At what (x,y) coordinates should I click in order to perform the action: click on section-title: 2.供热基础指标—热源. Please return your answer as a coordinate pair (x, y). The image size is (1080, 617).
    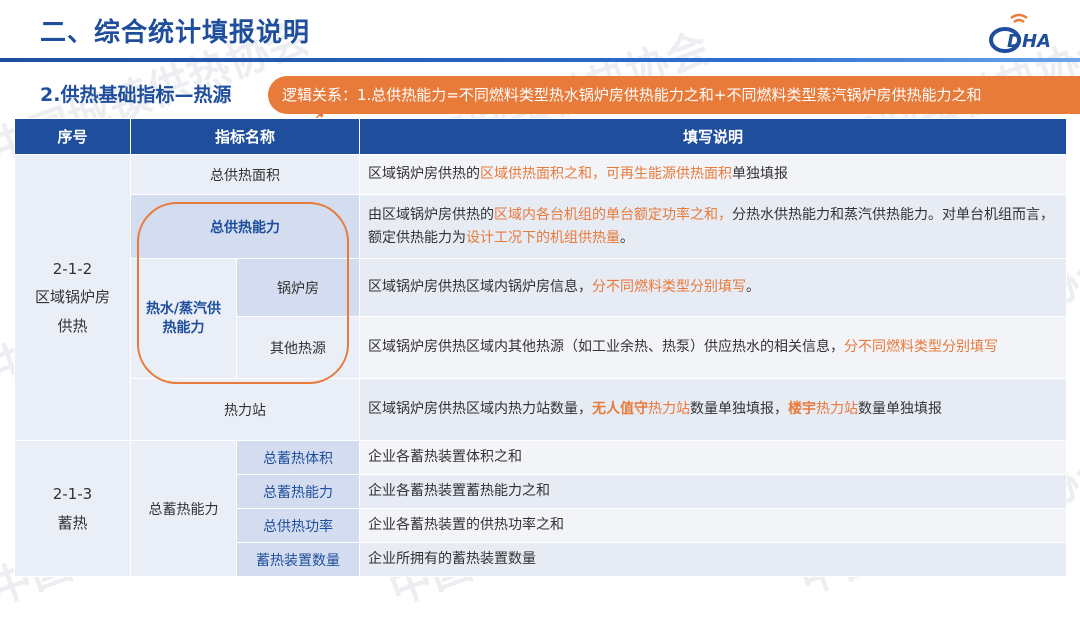
    Looking at the image, I should click on (136, 95).